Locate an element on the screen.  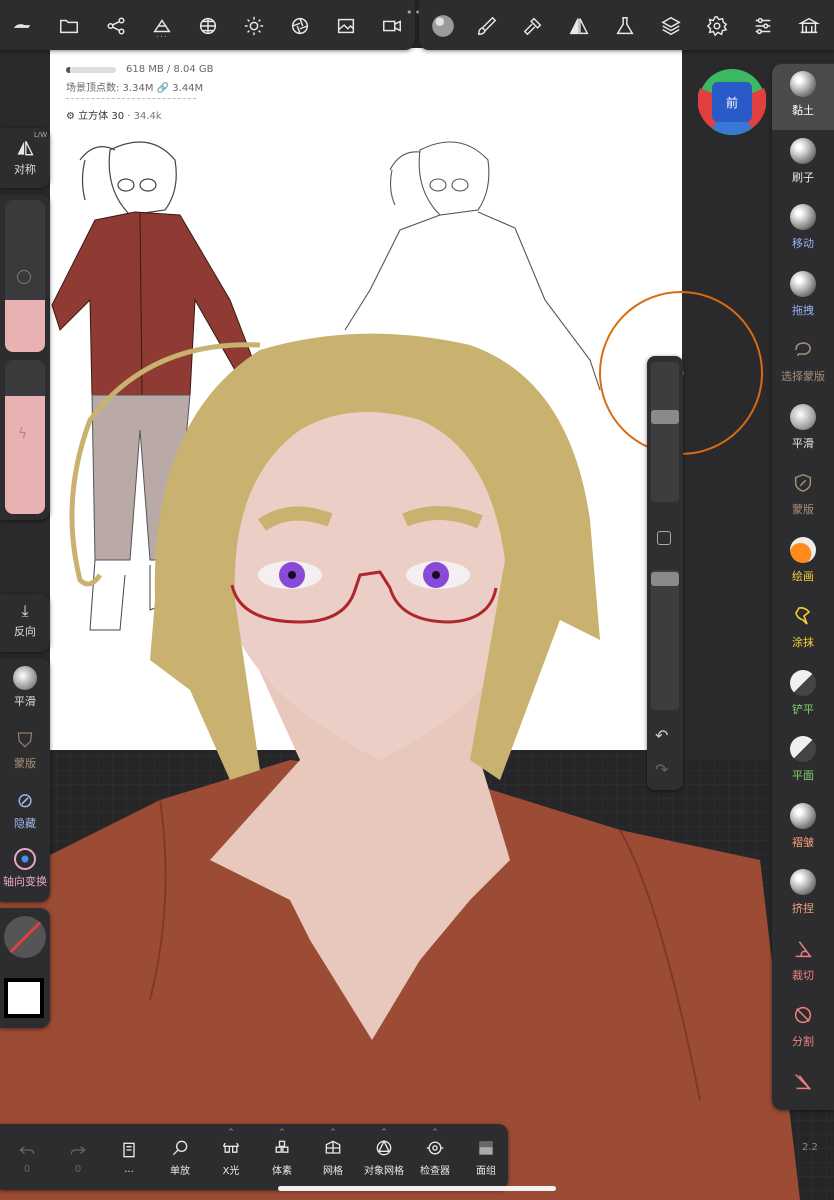
right-tool-14: 分割 is located at coordinates (803, 1028).